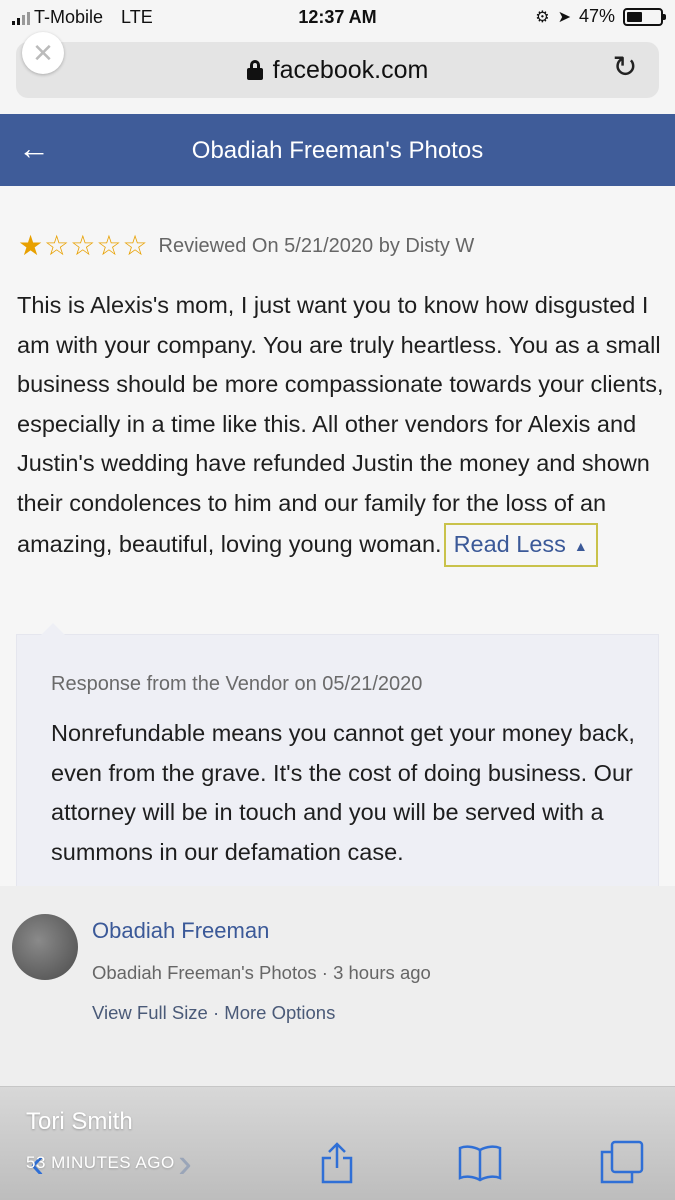 This screenshot has width=675, height=1200. Describe the element at coordinates (43, 53) in the screenshot. I see `close-icon: ✕` at that location.